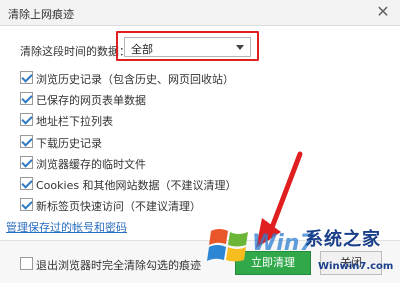 This screenshot has width=400, height=283. Describe the element at coordinates (187, 47) in the screenshot. I see `time-range-select: 全部` at that location.